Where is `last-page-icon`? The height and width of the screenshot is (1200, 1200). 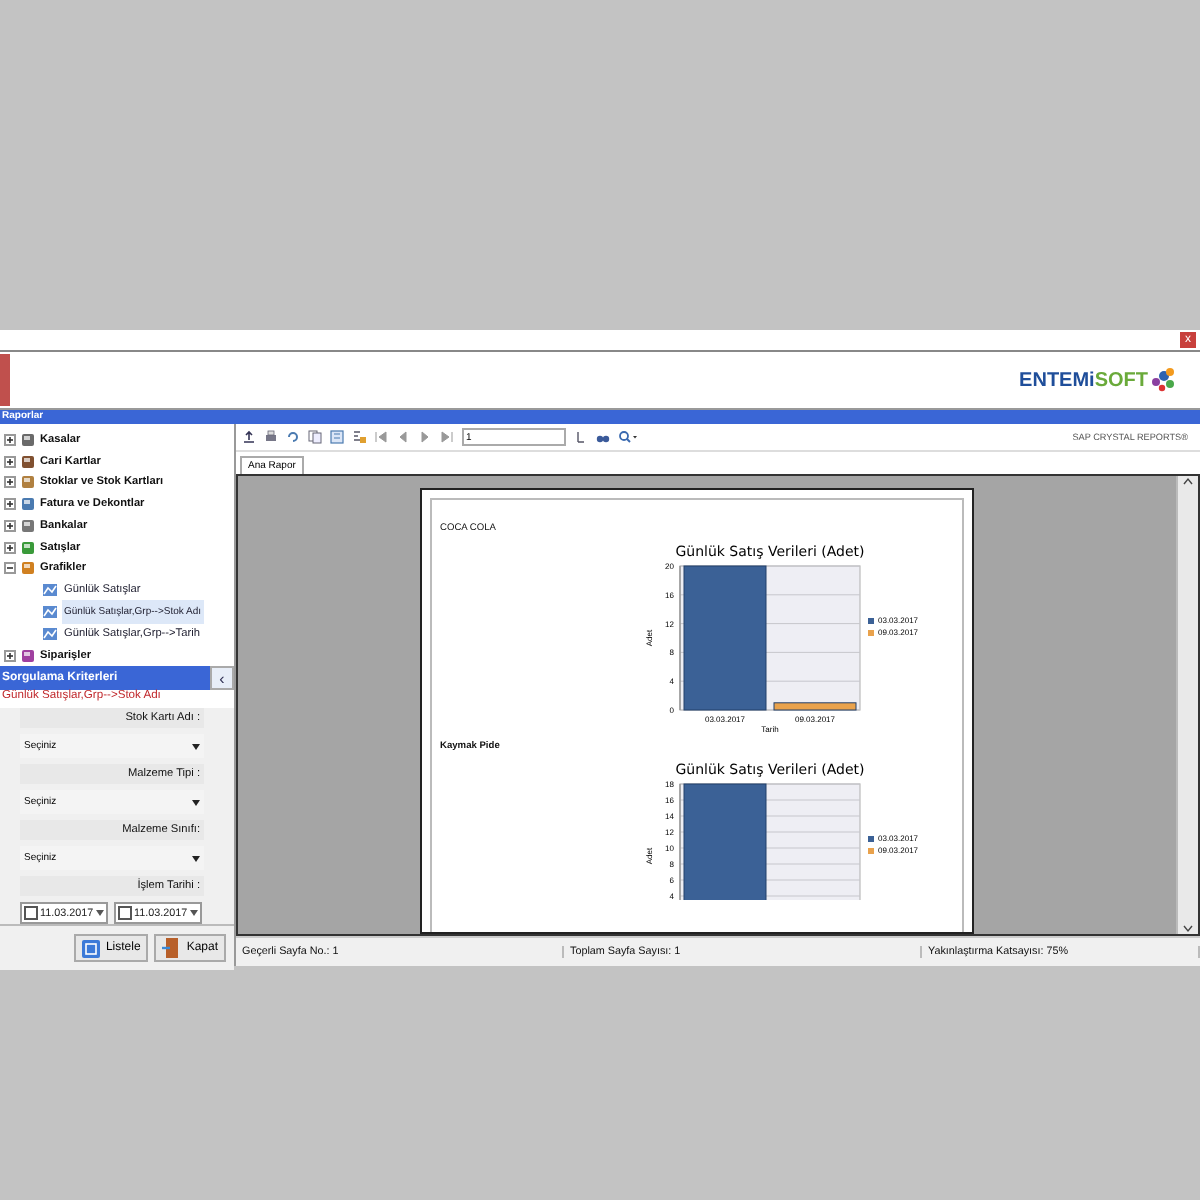
last-page-icon is located at coordinates (447, 437).